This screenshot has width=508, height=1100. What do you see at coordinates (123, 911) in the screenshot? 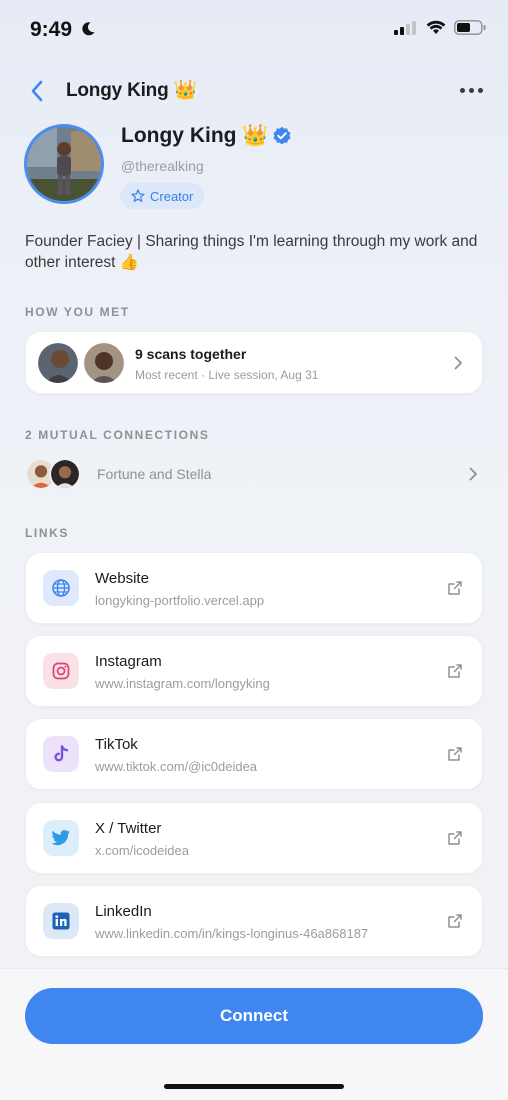
I see `link-title: LinkedIn` at bounding box center [123, 911].